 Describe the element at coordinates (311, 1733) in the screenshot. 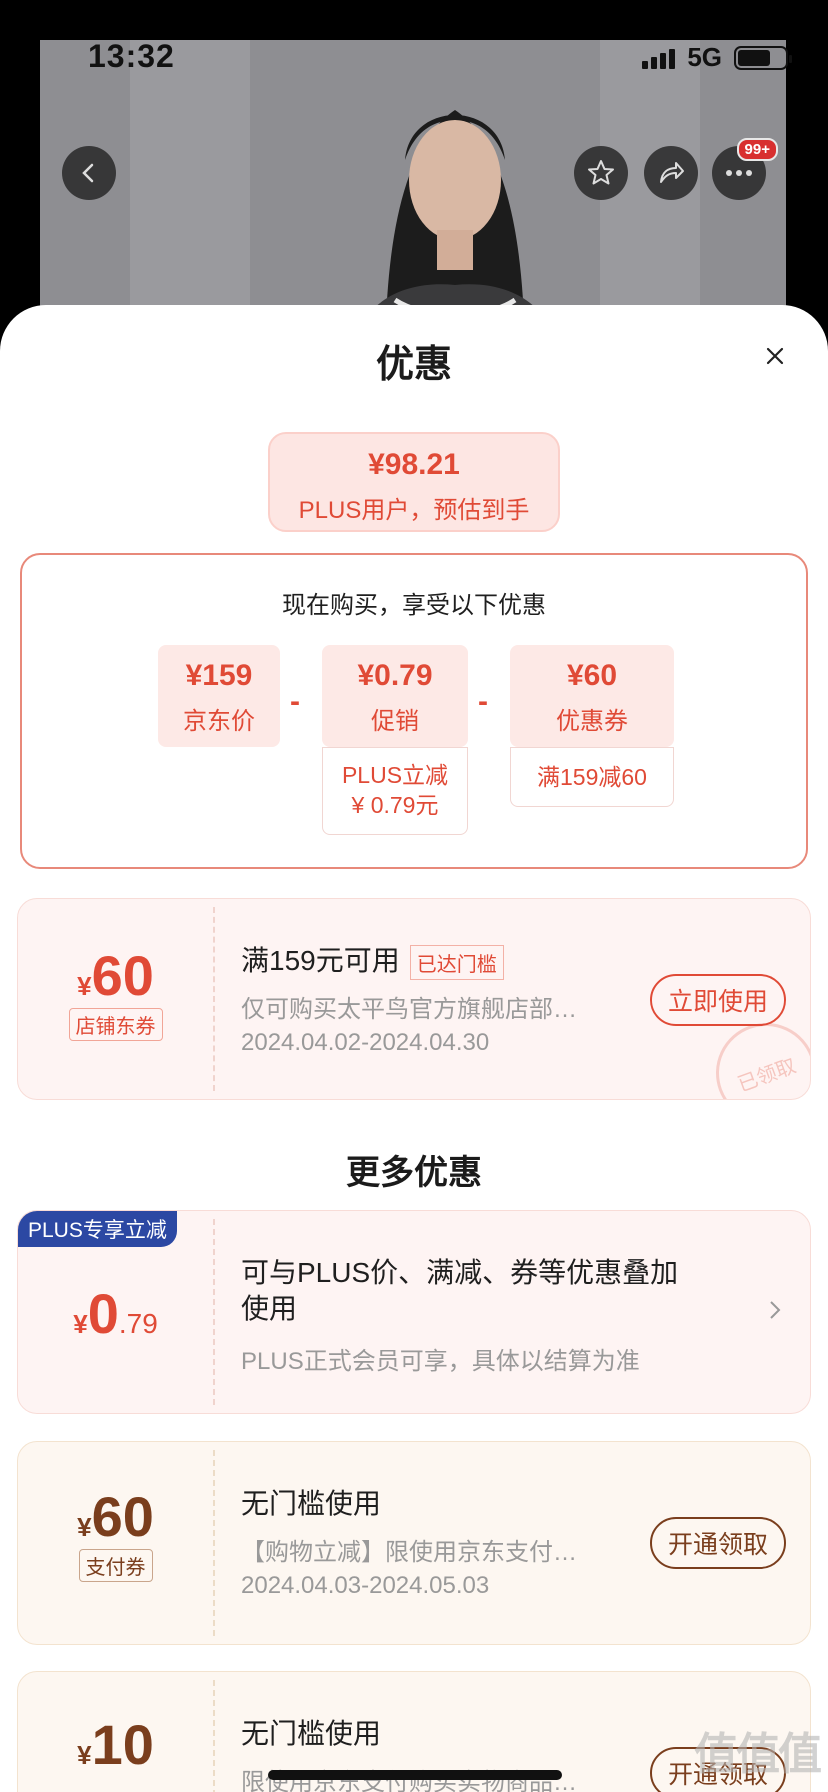

I see `payment-coupon-2-title: 无门槛使用` at that location.